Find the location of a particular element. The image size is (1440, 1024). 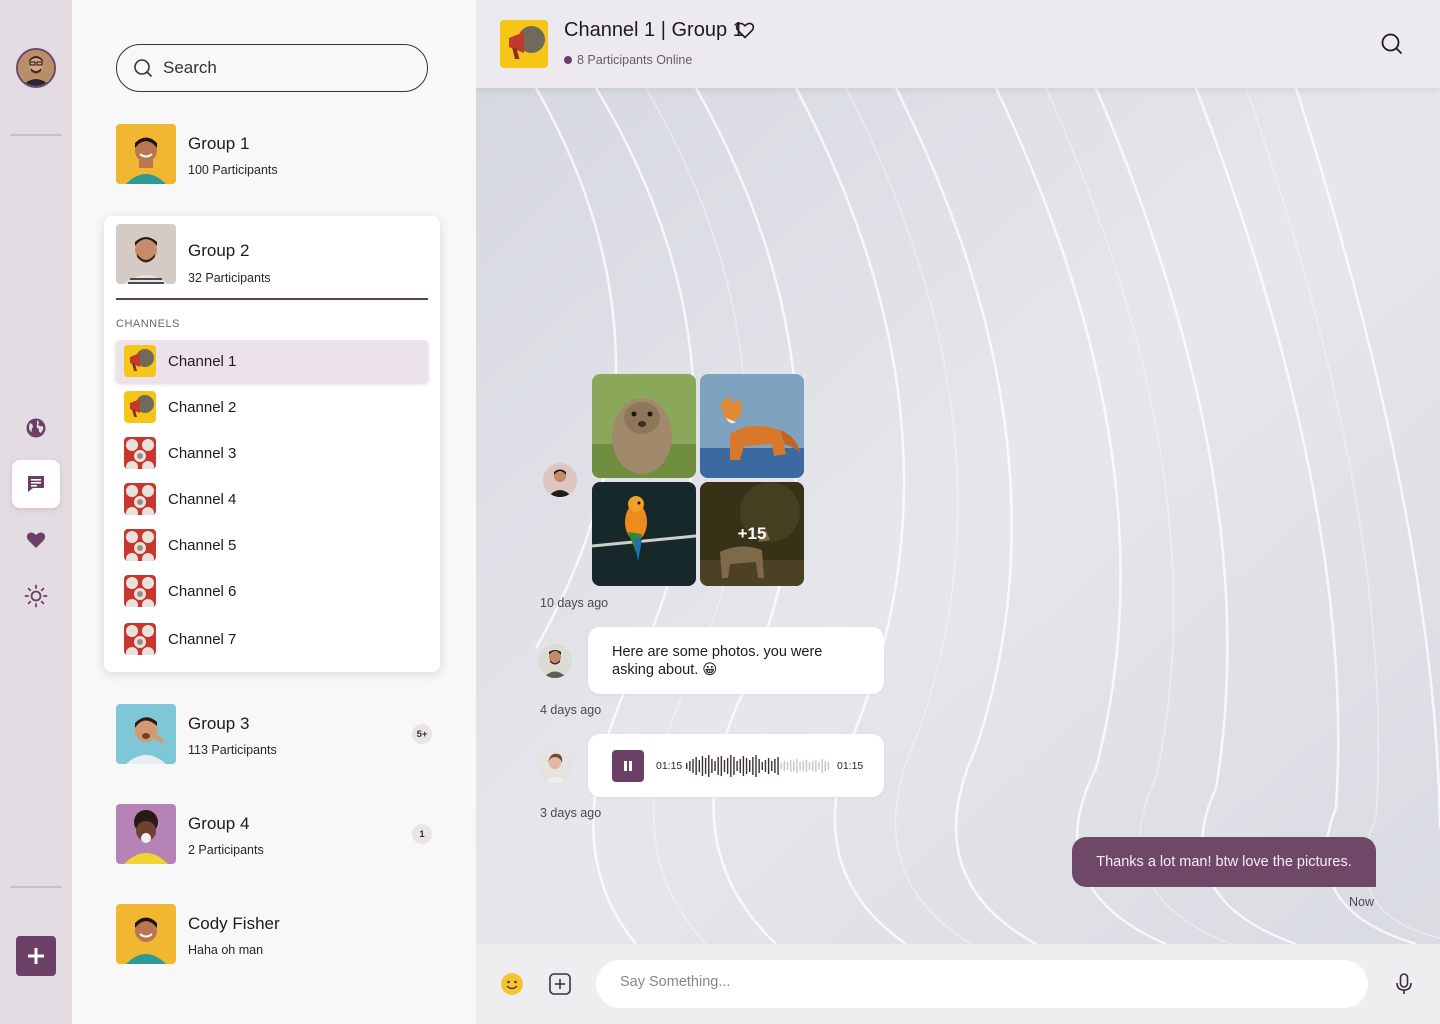

voice-record-button is located at coordinates (1404, 986).